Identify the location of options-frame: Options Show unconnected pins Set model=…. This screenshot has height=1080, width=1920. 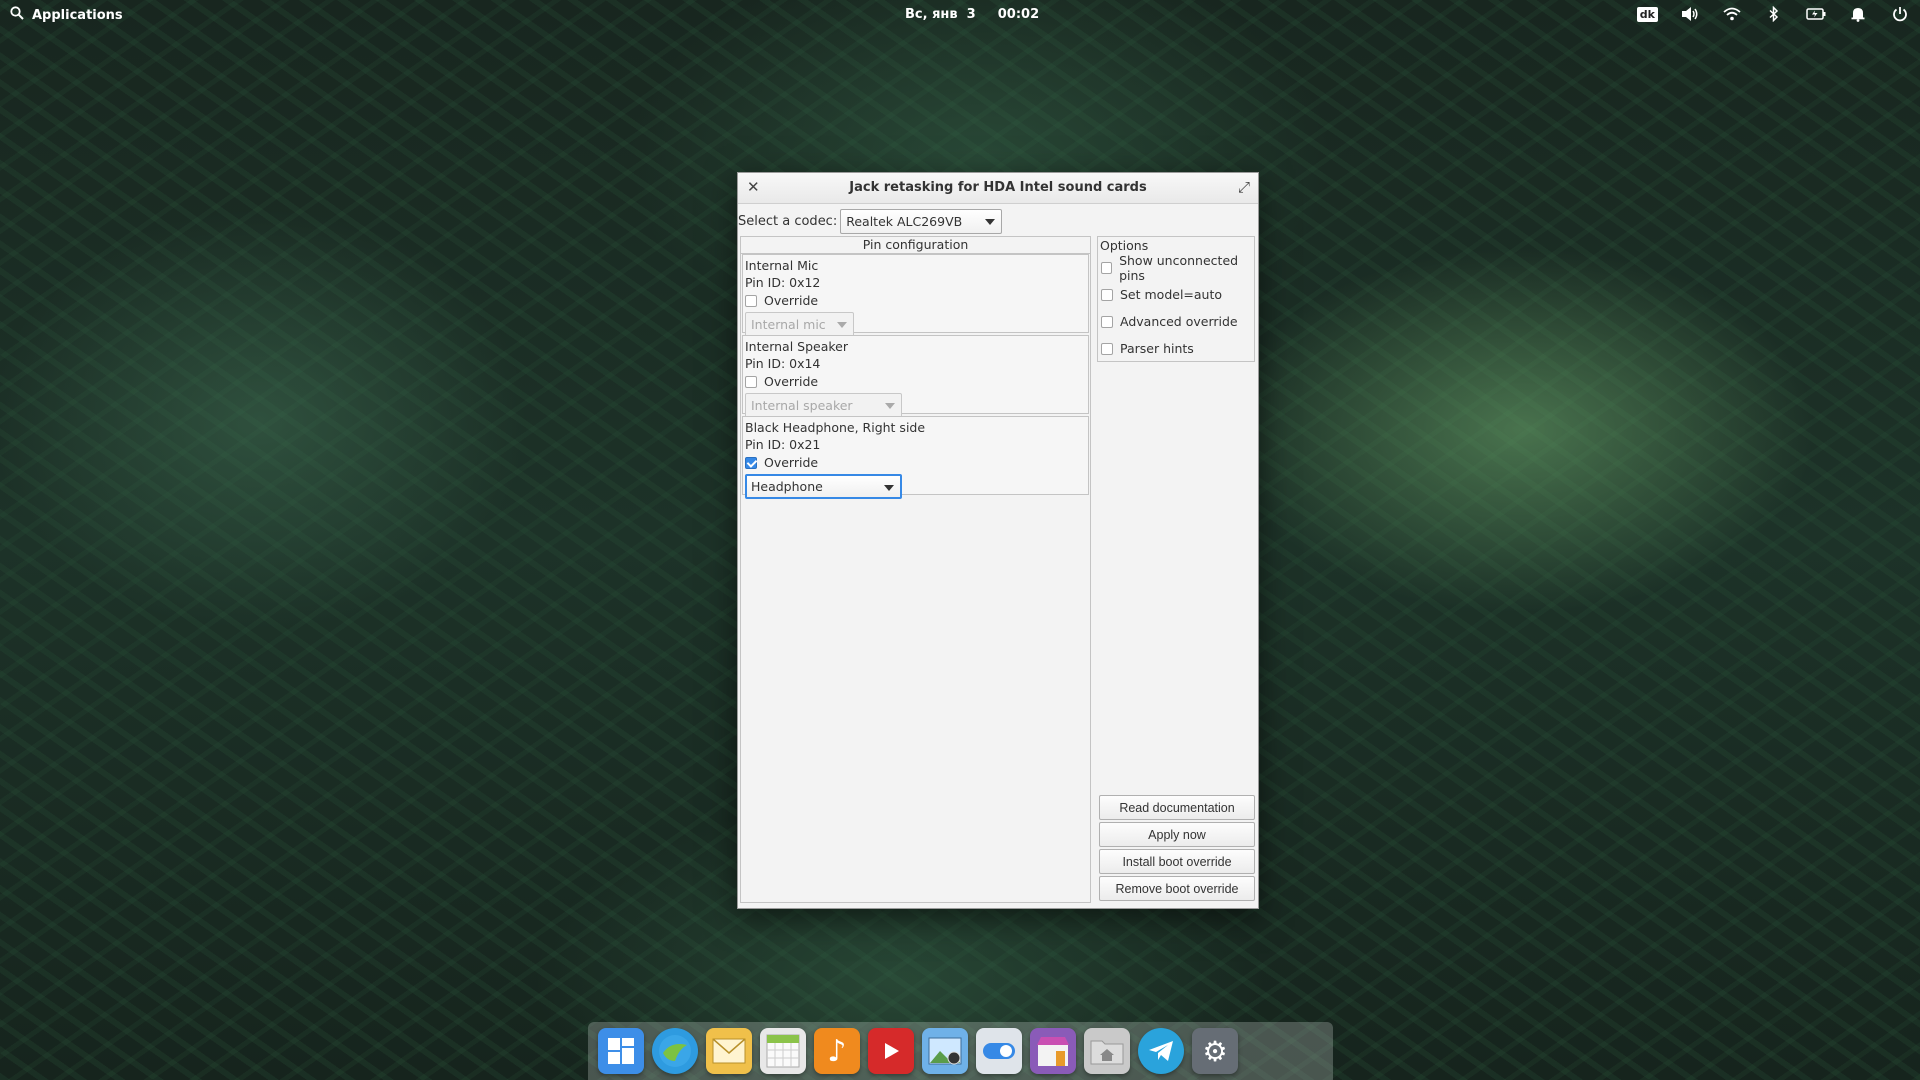
(1176, 299).